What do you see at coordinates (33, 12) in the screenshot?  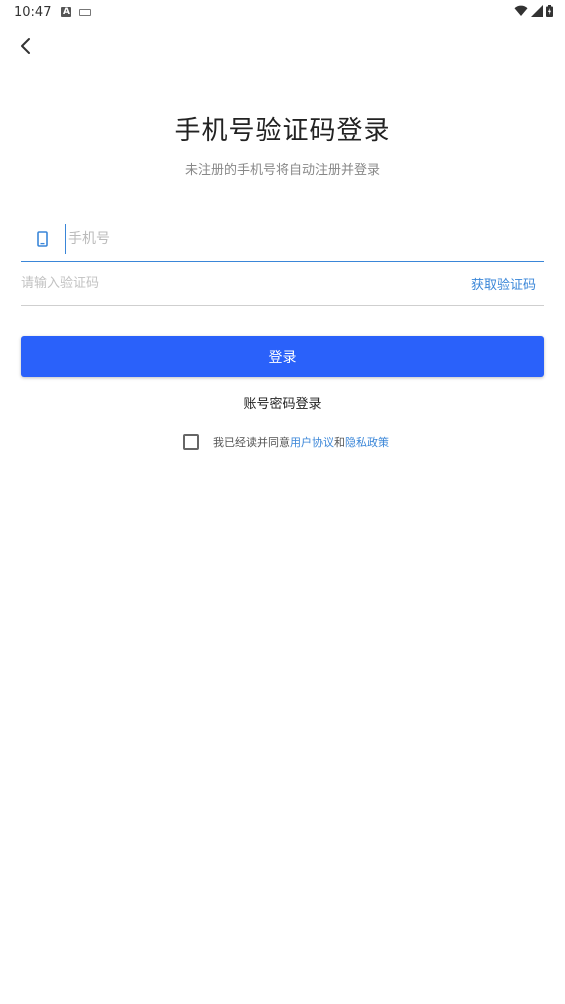 I see `status-time: 10:47` at bounding box center [33, 12].